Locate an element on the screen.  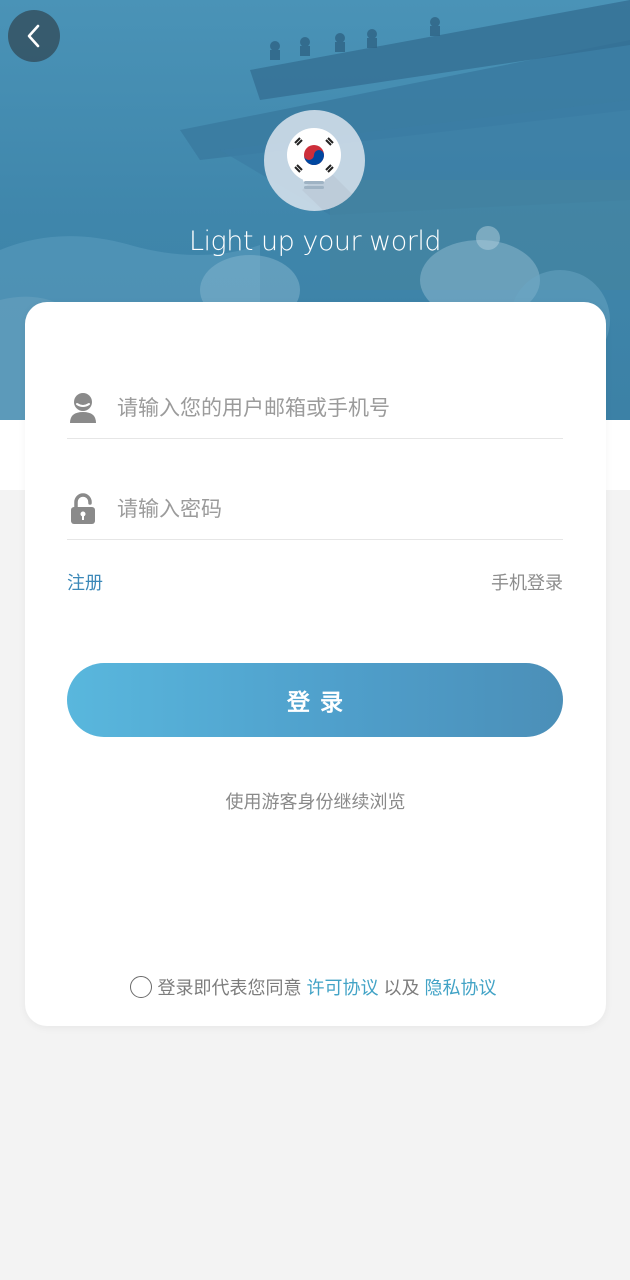
agreement-row: 登录即代表您同意 许可协议 以及 隐私协议 is located at coordinates (315, 987).